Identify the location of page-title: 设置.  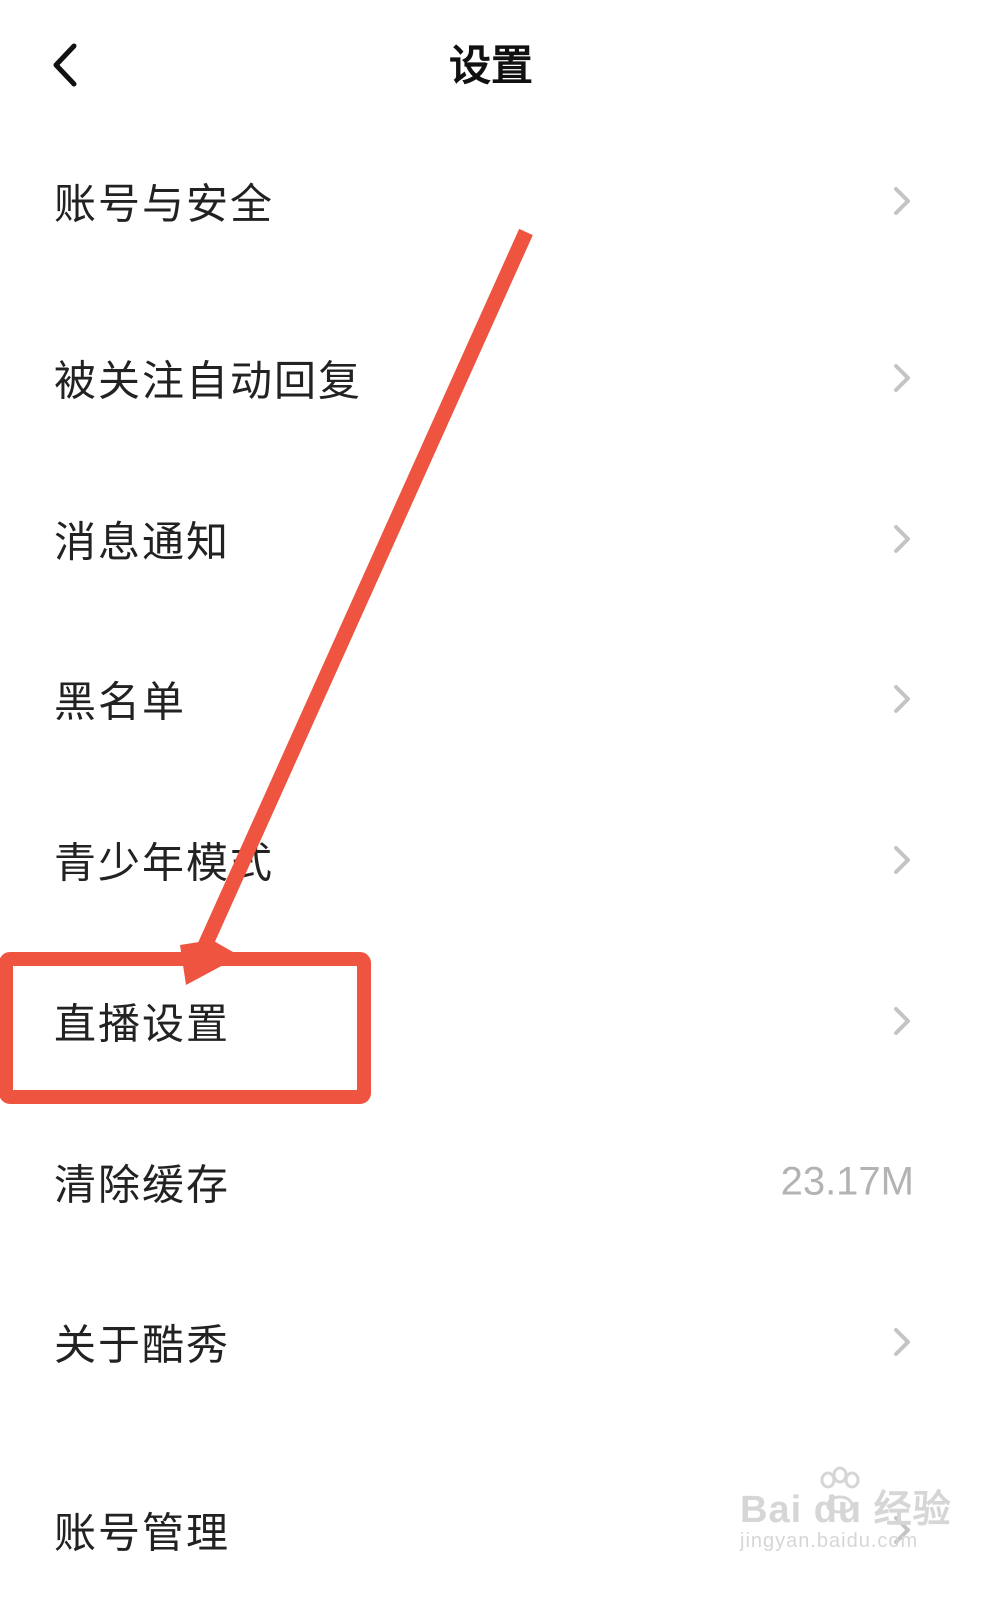
(490, 65).